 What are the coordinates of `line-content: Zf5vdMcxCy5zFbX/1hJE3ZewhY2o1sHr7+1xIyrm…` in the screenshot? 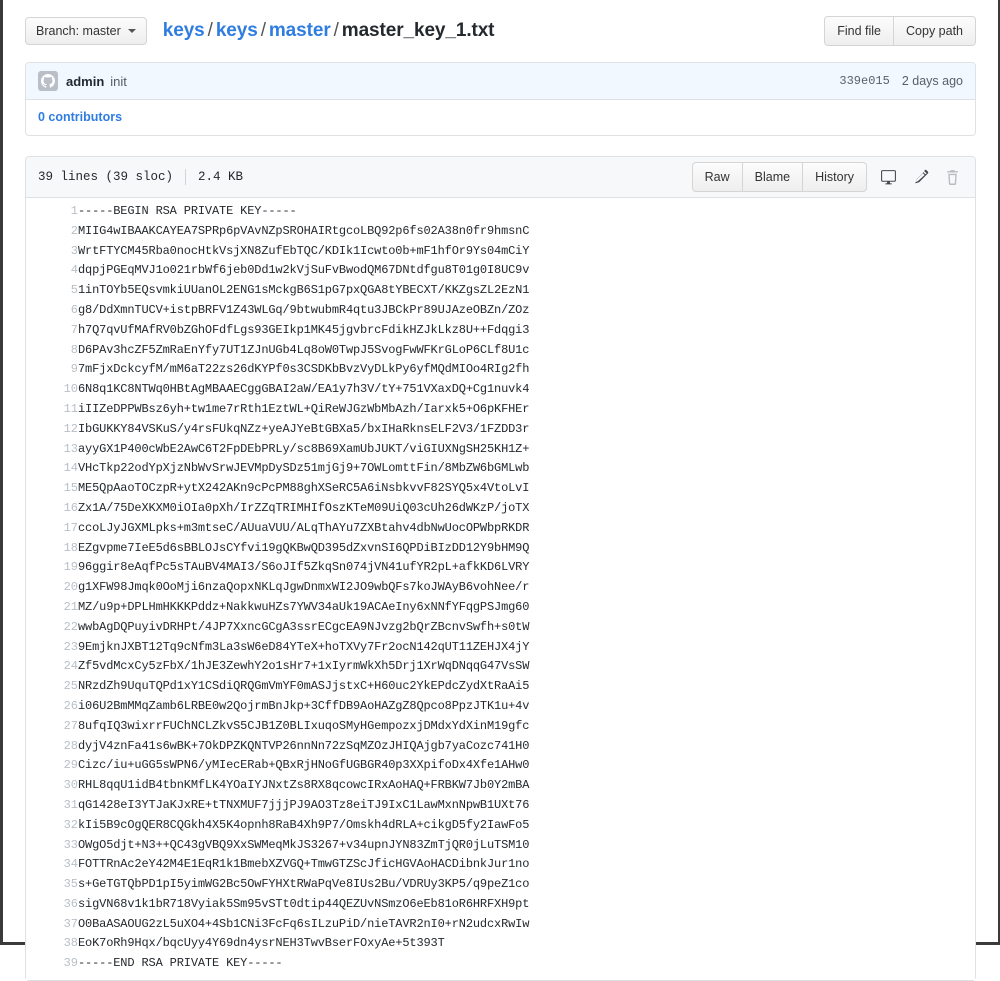 It's located at (526, 667).